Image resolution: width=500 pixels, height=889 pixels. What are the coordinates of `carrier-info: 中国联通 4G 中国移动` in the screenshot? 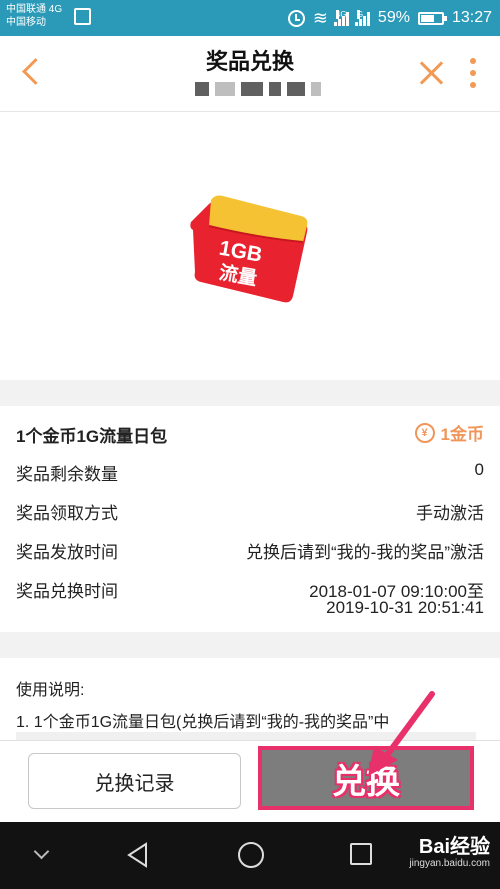 It's located at (34, 16).